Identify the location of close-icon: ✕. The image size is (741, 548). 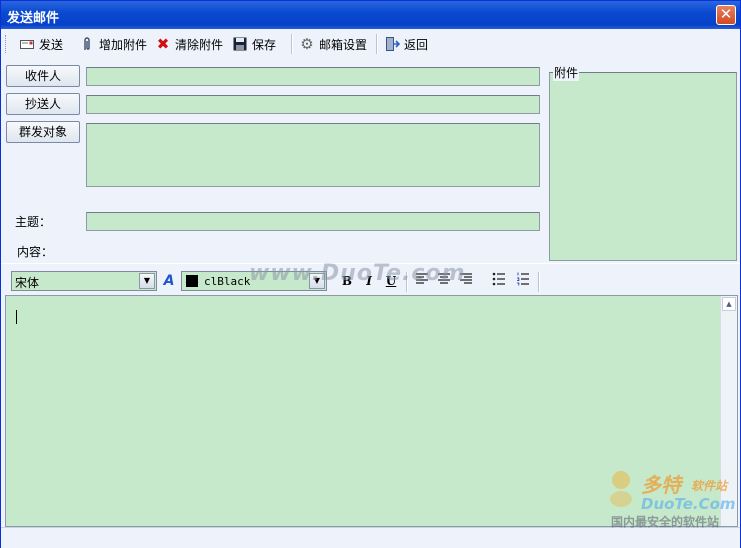
(726, 14).